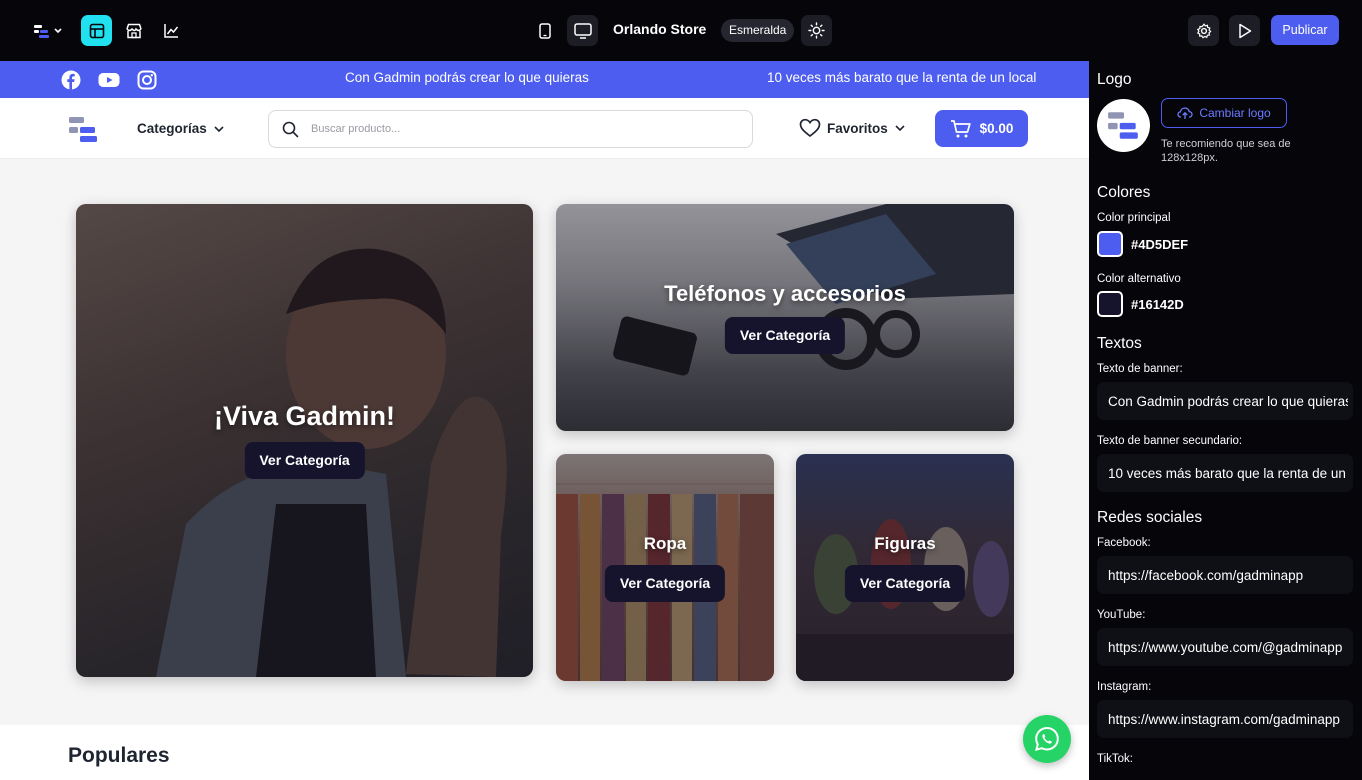  I want to click on desktop-view-button, so click(582, 30).